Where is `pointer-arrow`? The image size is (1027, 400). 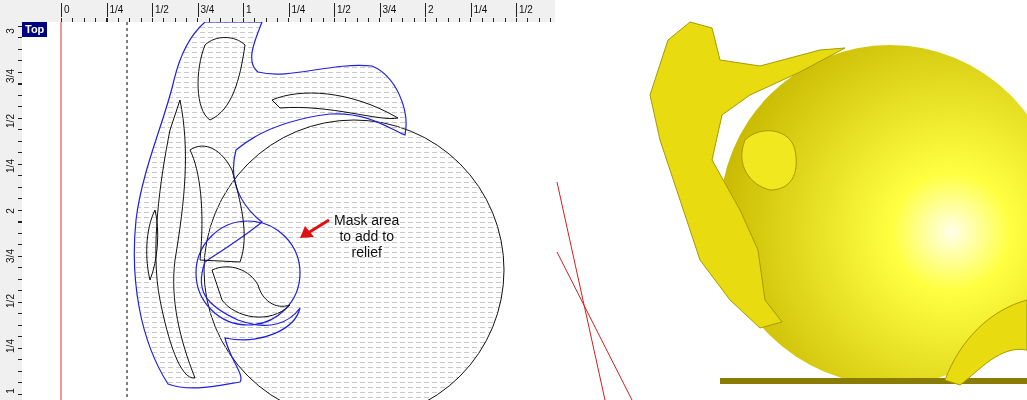 pointer-arrow is located at coordinates (315, 228).